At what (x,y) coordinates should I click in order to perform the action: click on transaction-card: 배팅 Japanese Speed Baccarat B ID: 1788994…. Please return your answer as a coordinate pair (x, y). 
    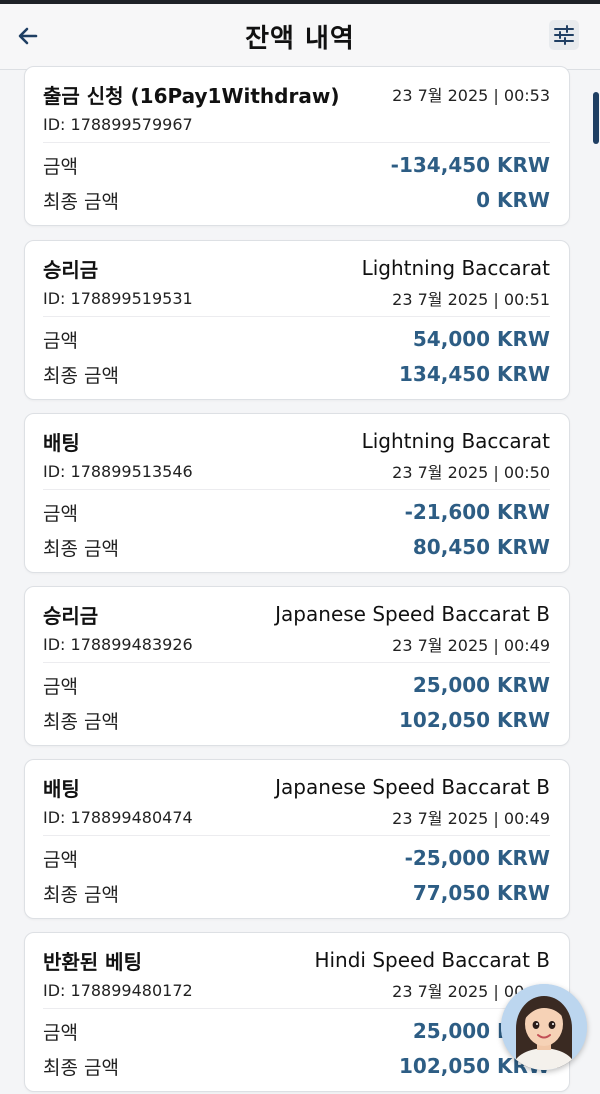
    Looking at the image, I should click on (297, 839).